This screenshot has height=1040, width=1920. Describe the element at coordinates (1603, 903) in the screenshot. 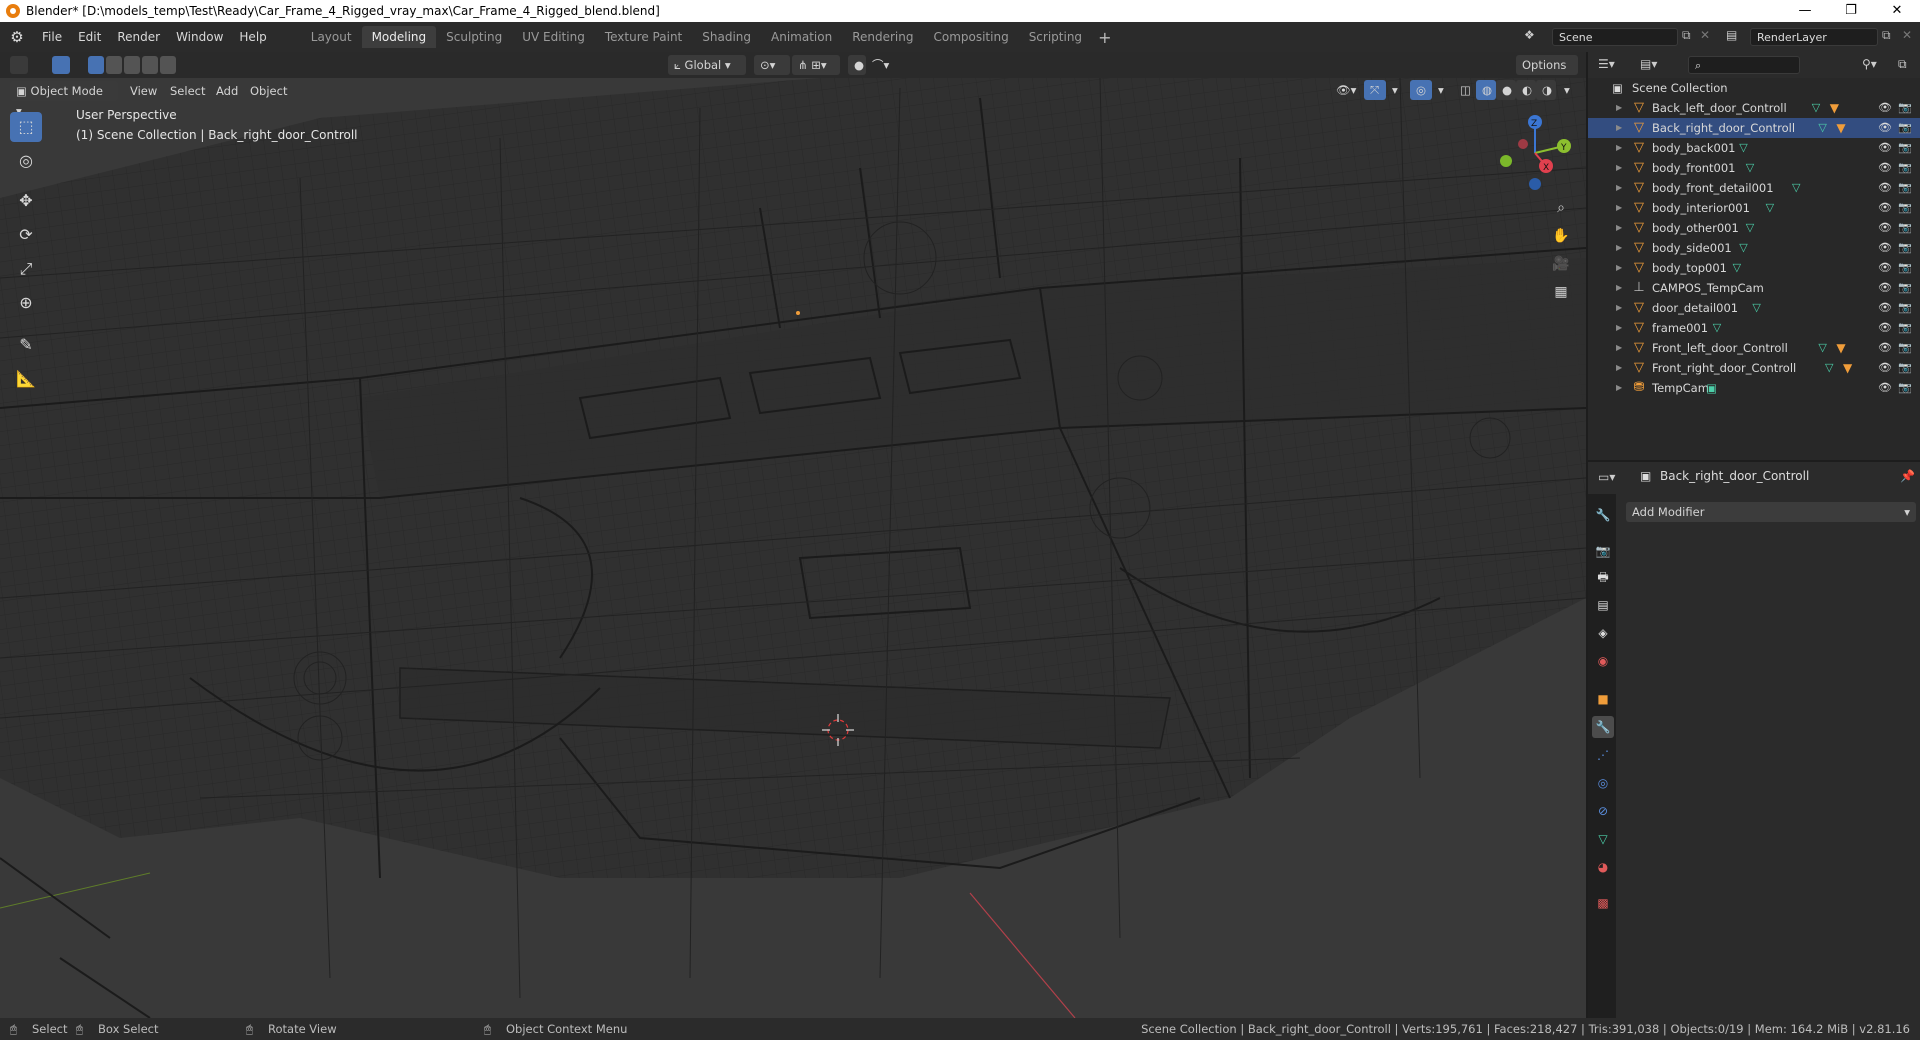

I see `tab-texture-icon: ▩` at that location.